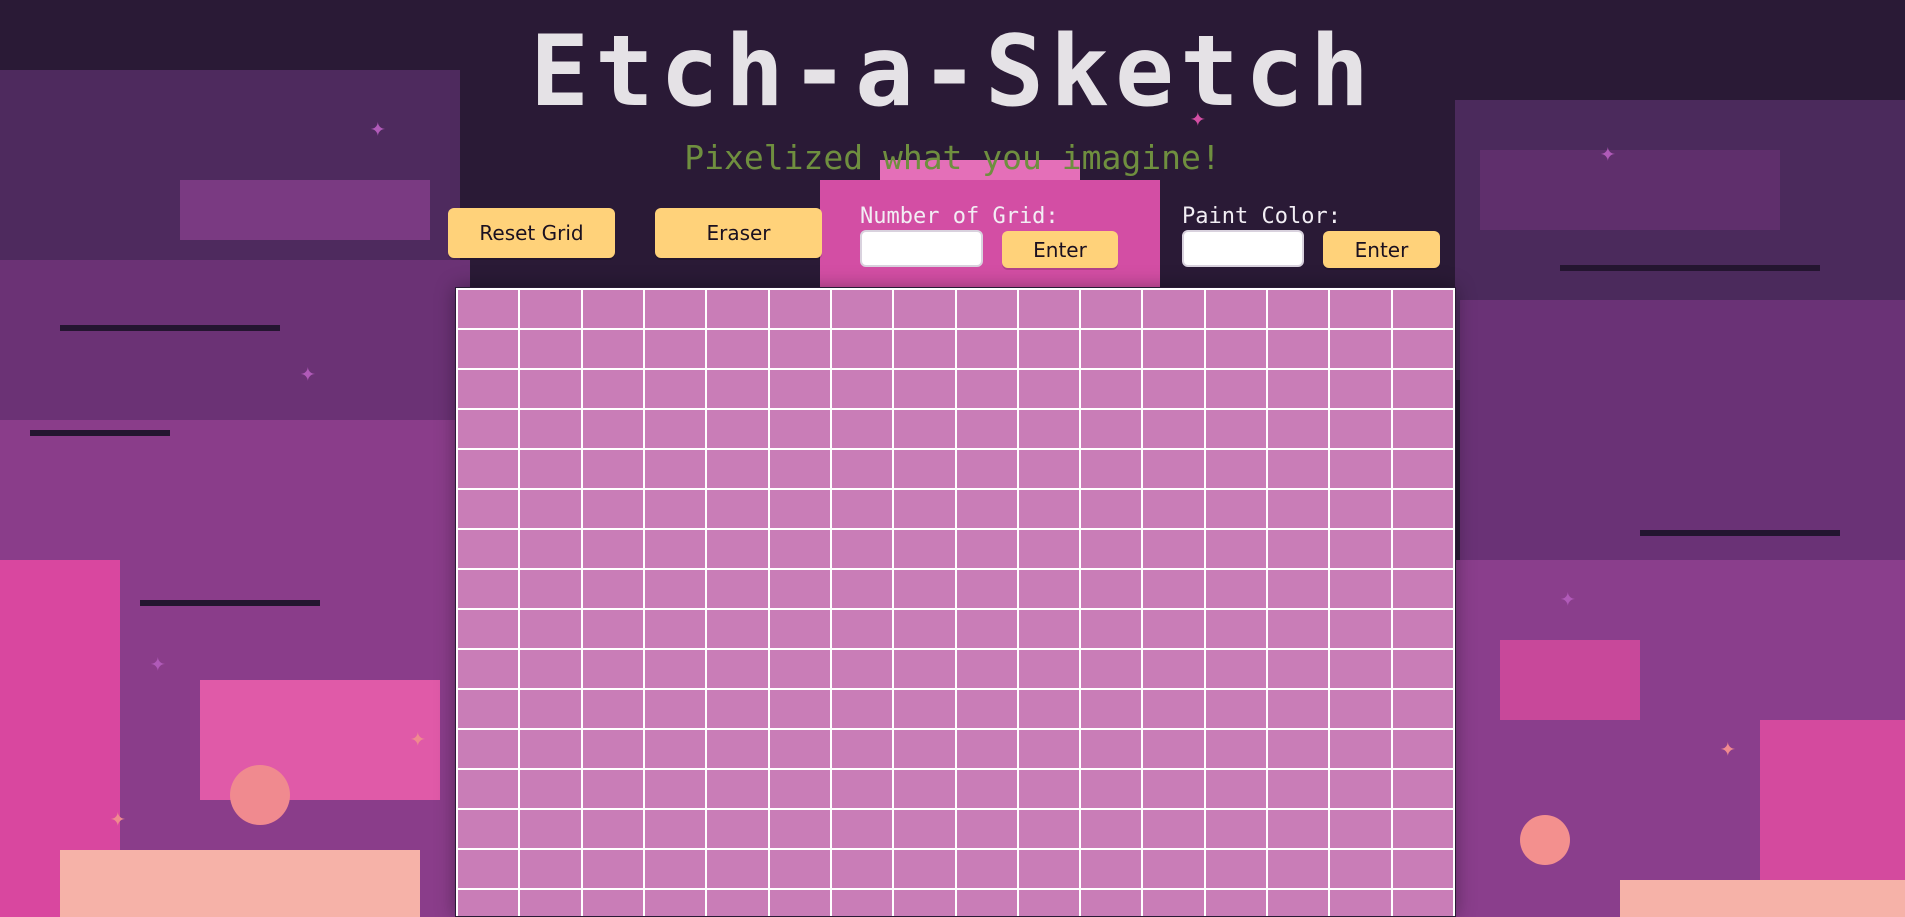  Describe the element at coordinates (738, 233) in the screenshot. I see `eraser-button: Eraser` at that location.